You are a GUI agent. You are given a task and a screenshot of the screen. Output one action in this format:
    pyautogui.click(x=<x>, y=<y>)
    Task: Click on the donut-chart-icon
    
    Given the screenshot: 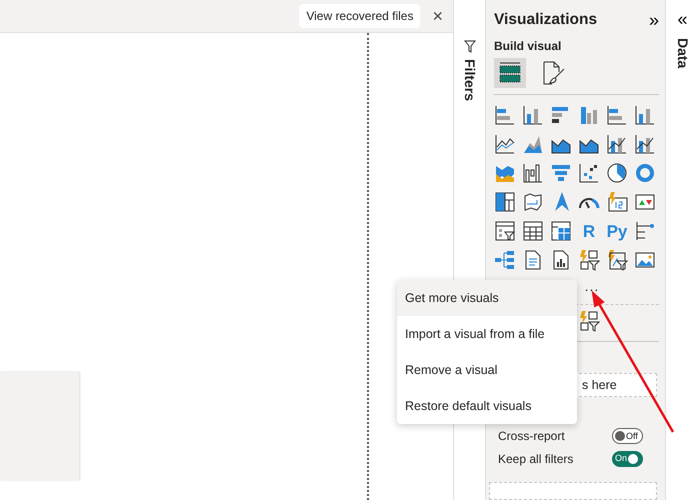 What is the action you would take?
    pyautogui.click(x=645, y=173)
    